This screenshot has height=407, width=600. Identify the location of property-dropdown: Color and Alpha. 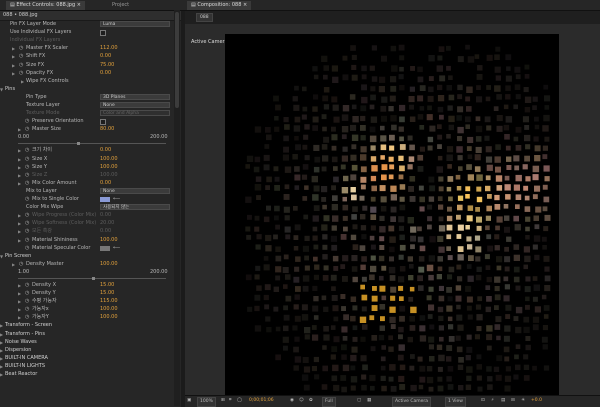
(135, 113).